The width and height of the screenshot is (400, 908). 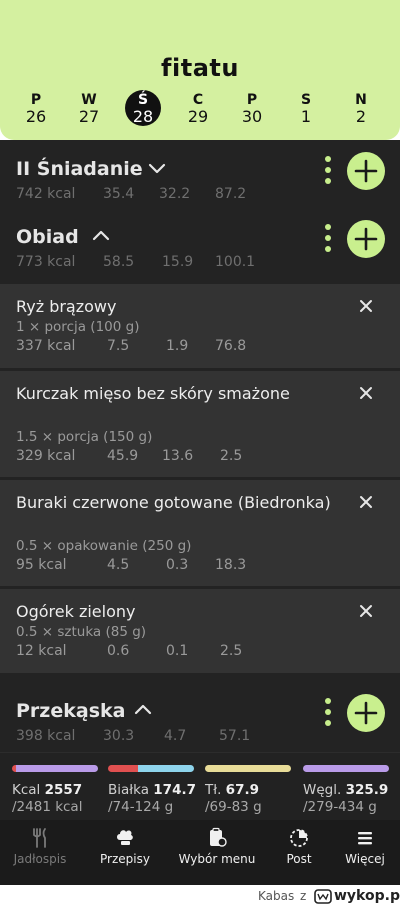 What do you see at coordinates (166, 768) in the screenshot?
I see `protein-bar-fill` at bounding box center [166, 768].